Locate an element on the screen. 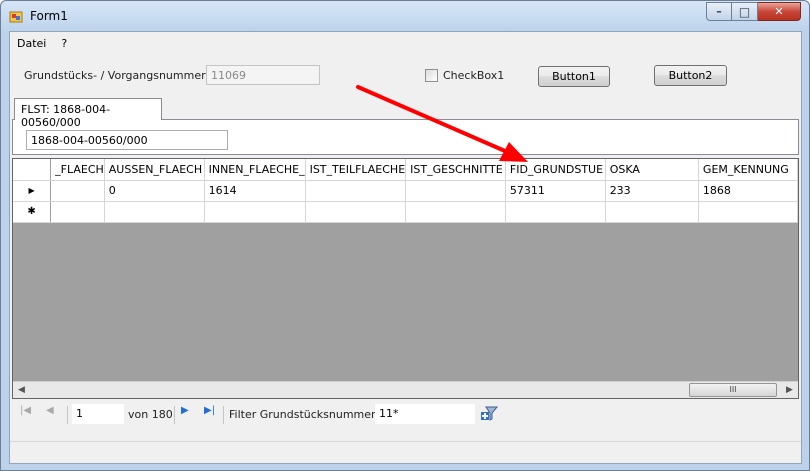 The height and width of the screenshot is (471, 810). maximize-icon: □ is located at coordinates (744, 11).